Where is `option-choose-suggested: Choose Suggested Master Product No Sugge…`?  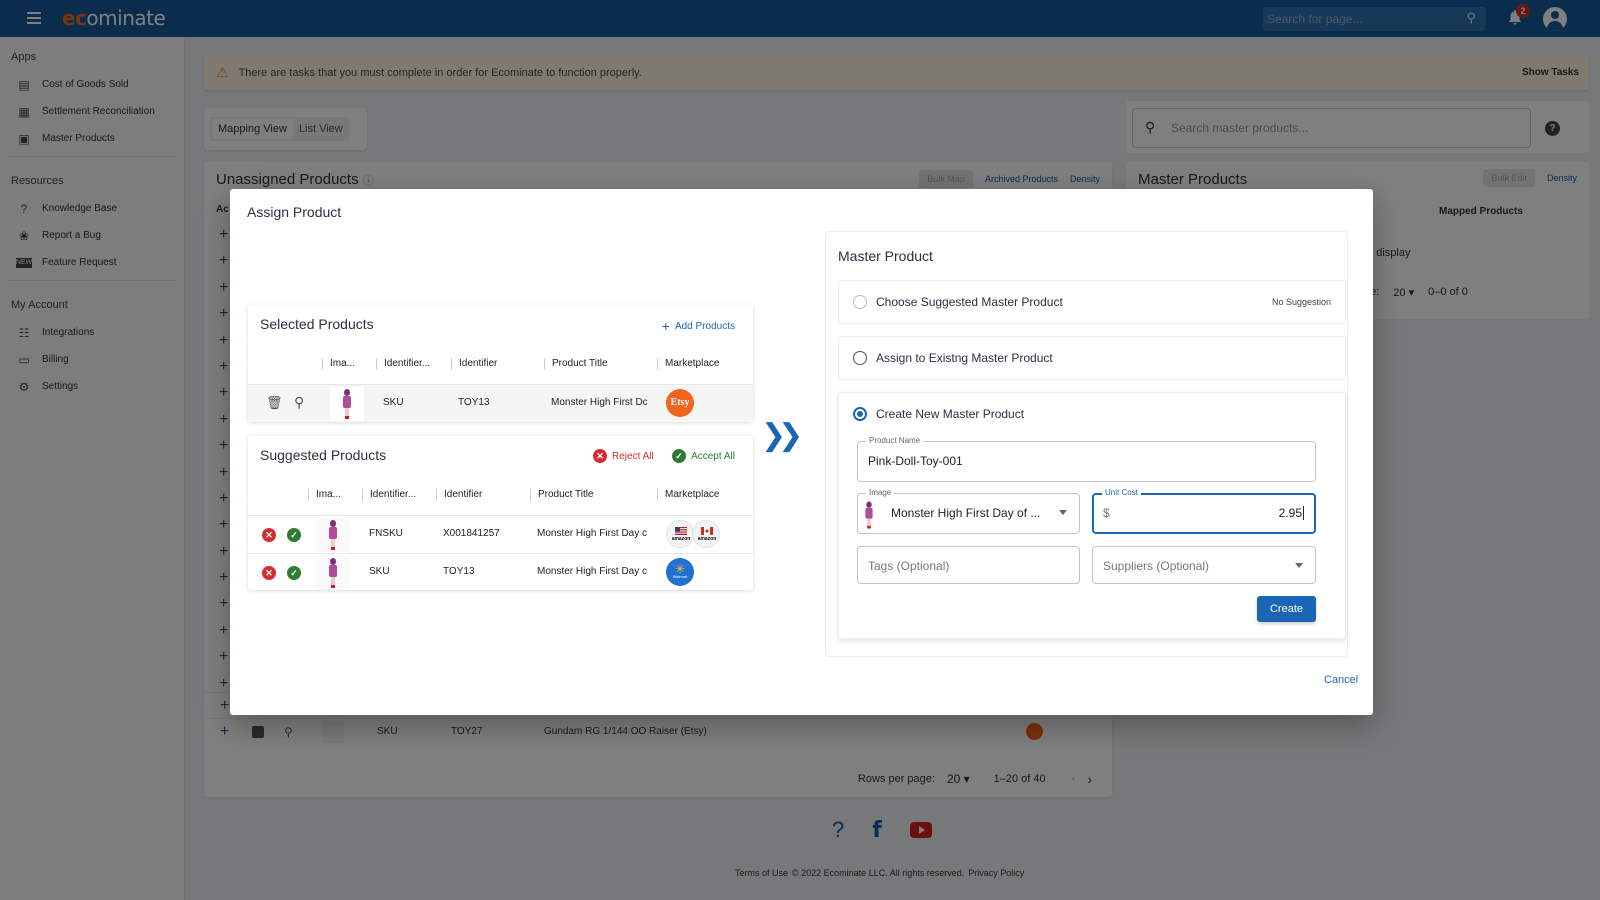
option-choose-suggested: Choose Suggested Master Product No Sugge… is located at coordinates (1092, 302).